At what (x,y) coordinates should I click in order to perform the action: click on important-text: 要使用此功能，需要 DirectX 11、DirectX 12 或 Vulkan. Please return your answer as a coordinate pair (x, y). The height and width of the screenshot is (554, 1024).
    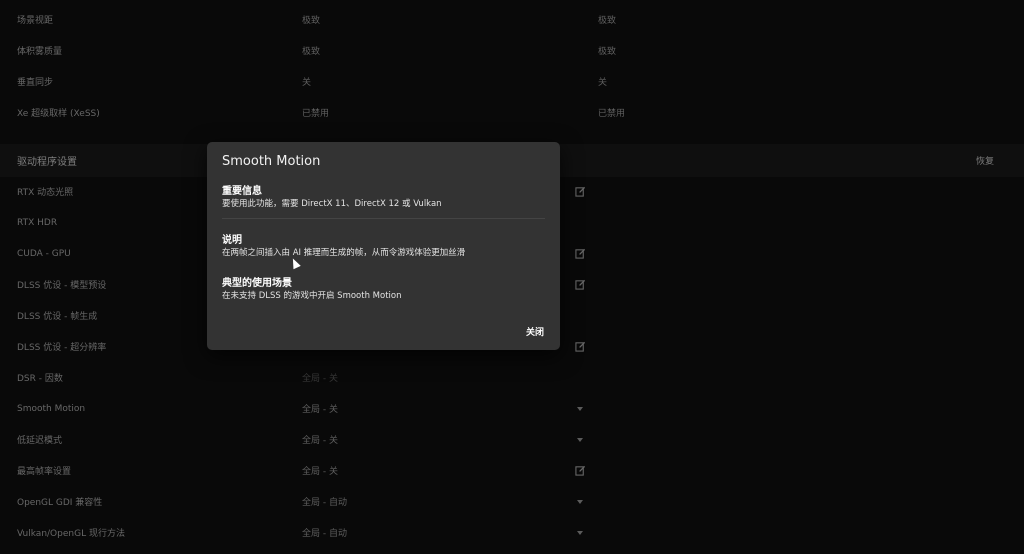
    Looking at the image, I should click on (332, 204).